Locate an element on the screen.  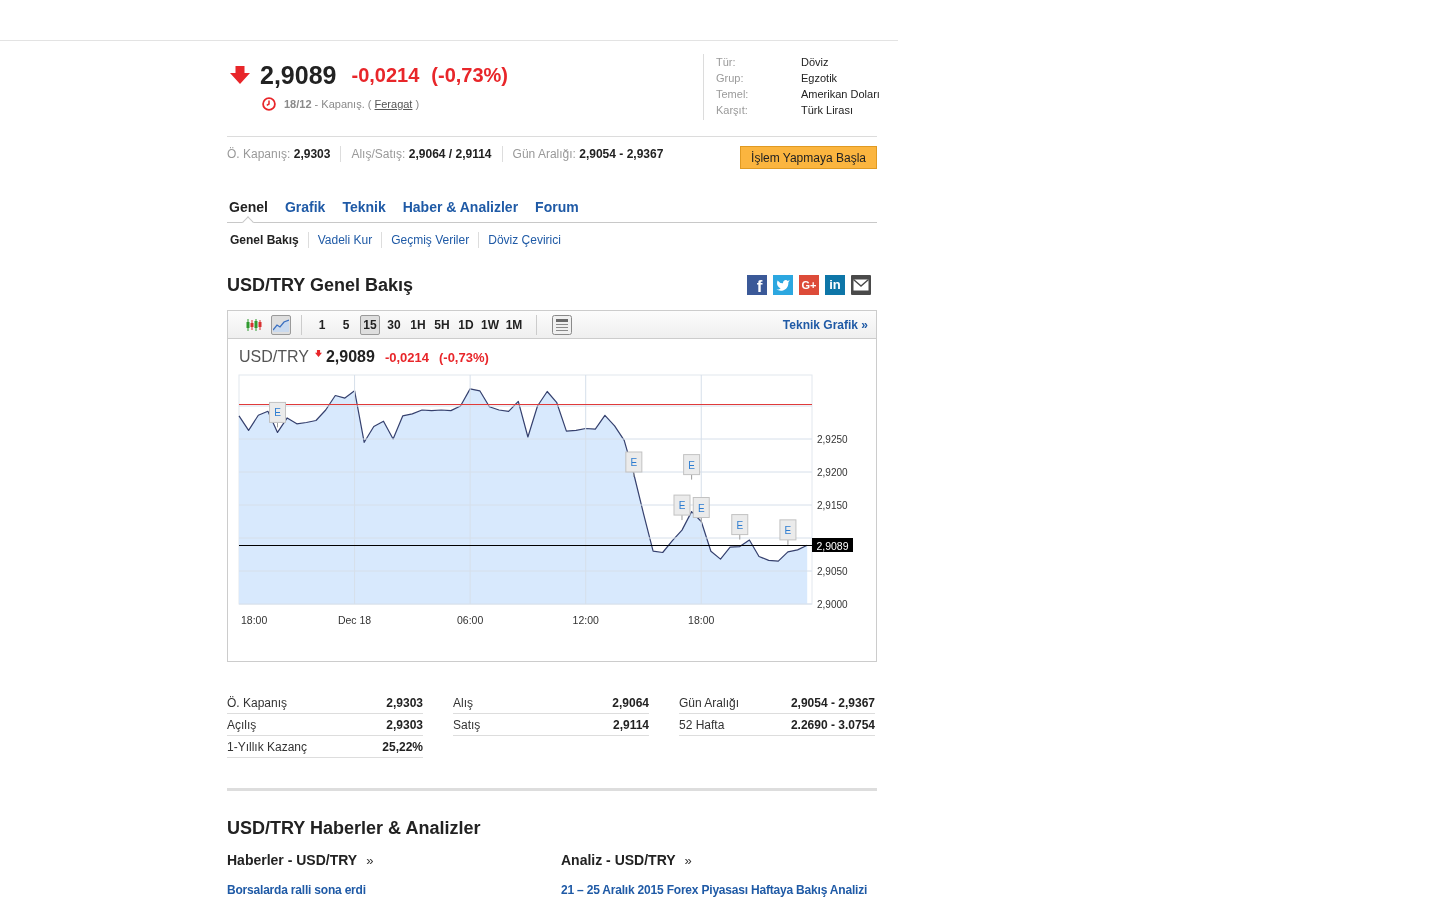
facebook-share-button: f is located at coordinates (757, 285).